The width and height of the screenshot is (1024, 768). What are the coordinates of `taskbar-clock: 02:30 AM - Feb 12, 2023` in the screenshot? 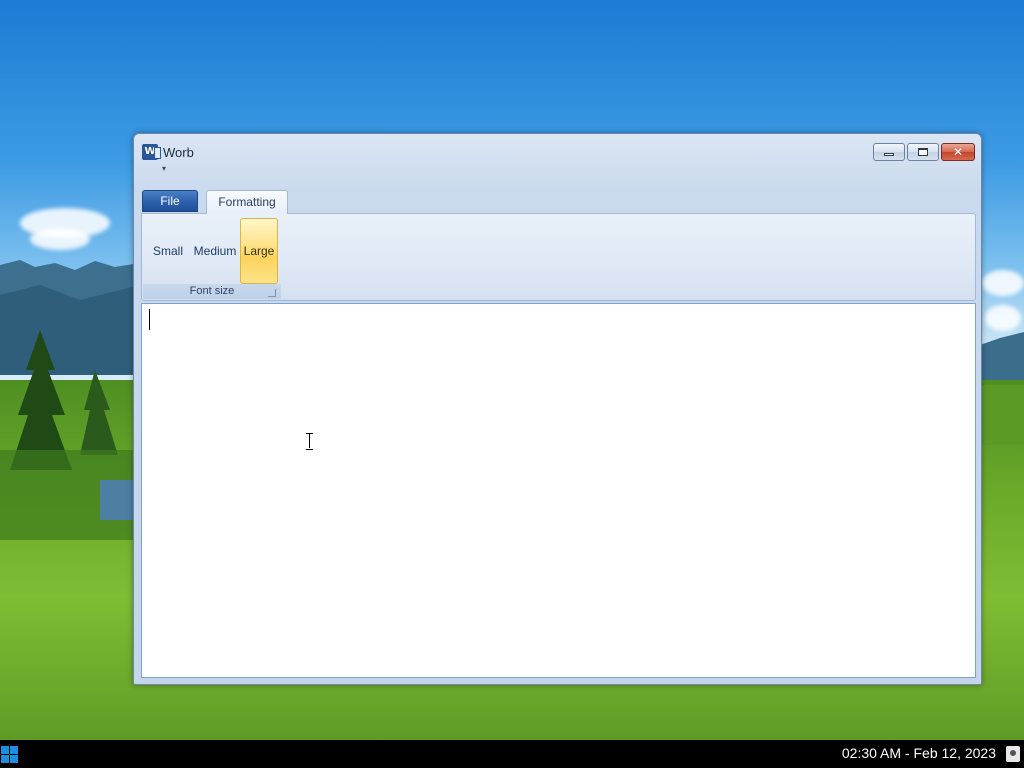 It's located at (919, 753).